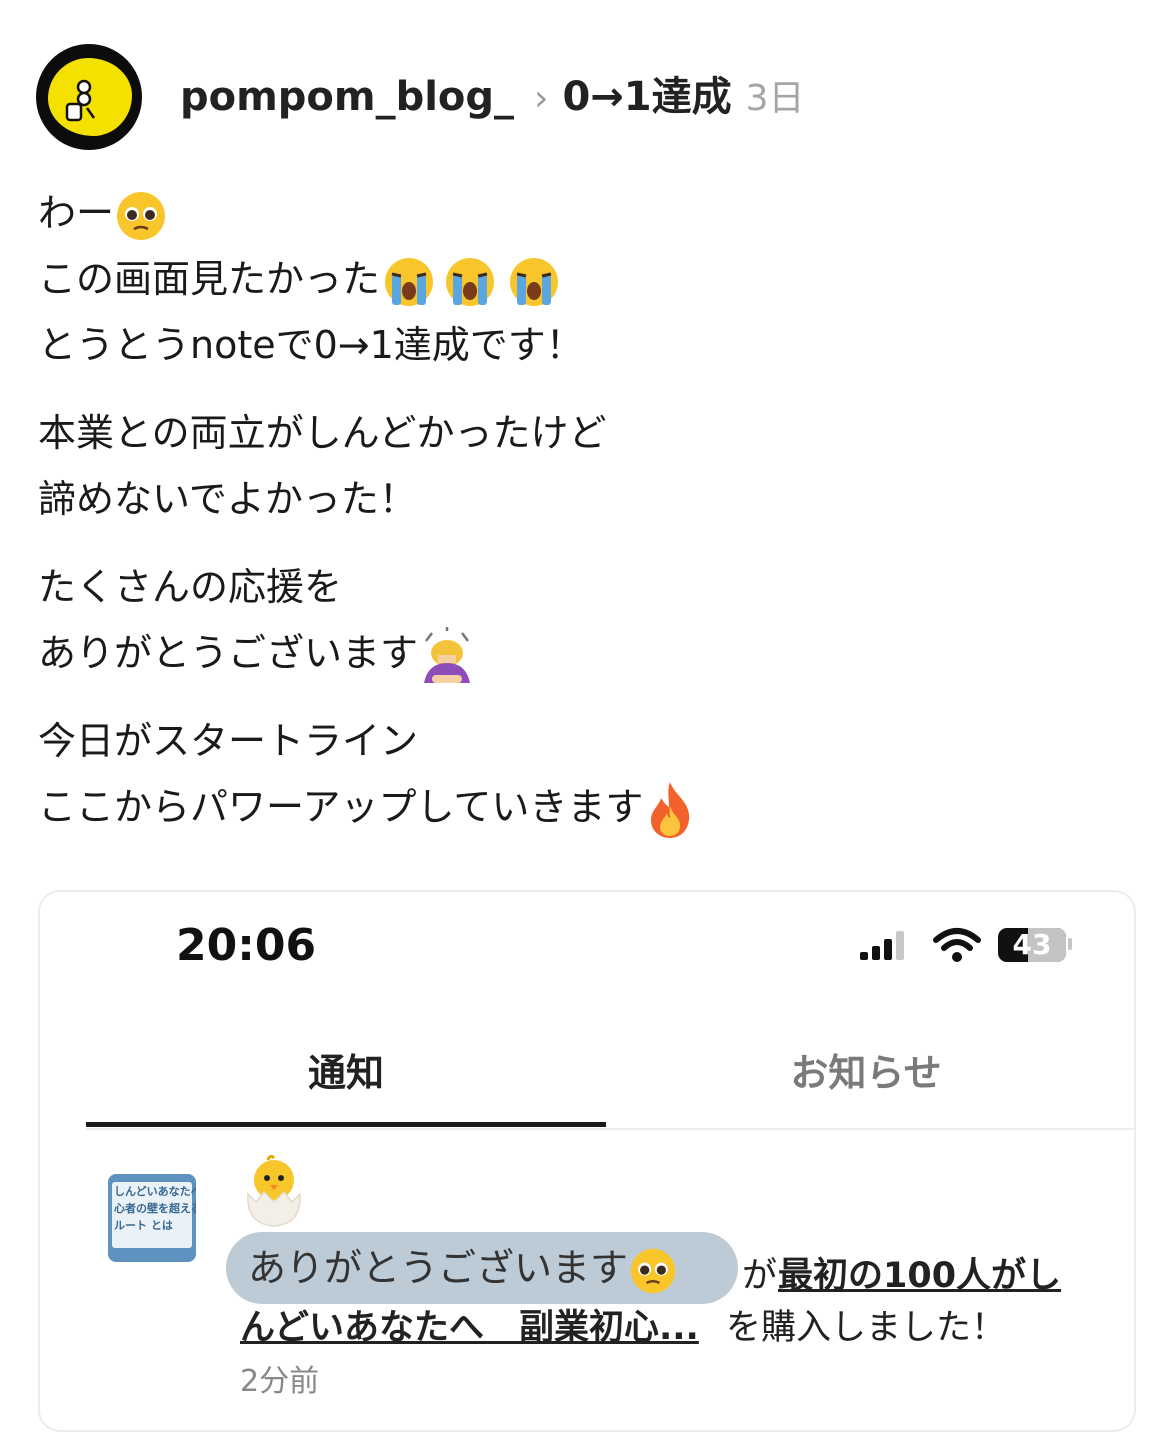 This screenshot has width=1170, height=1445. I want to click on post-line: 本業との両立がしんどかったけど, so click(322, 433).